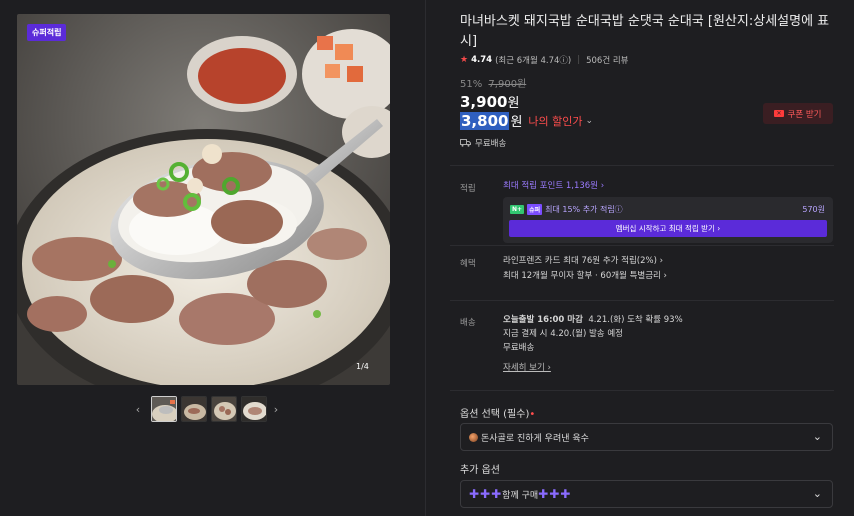 The image size is (854, 516). Describe the element at coordinates (813, 209) in the screenshot. I see `membership-points: 570원` at that location.